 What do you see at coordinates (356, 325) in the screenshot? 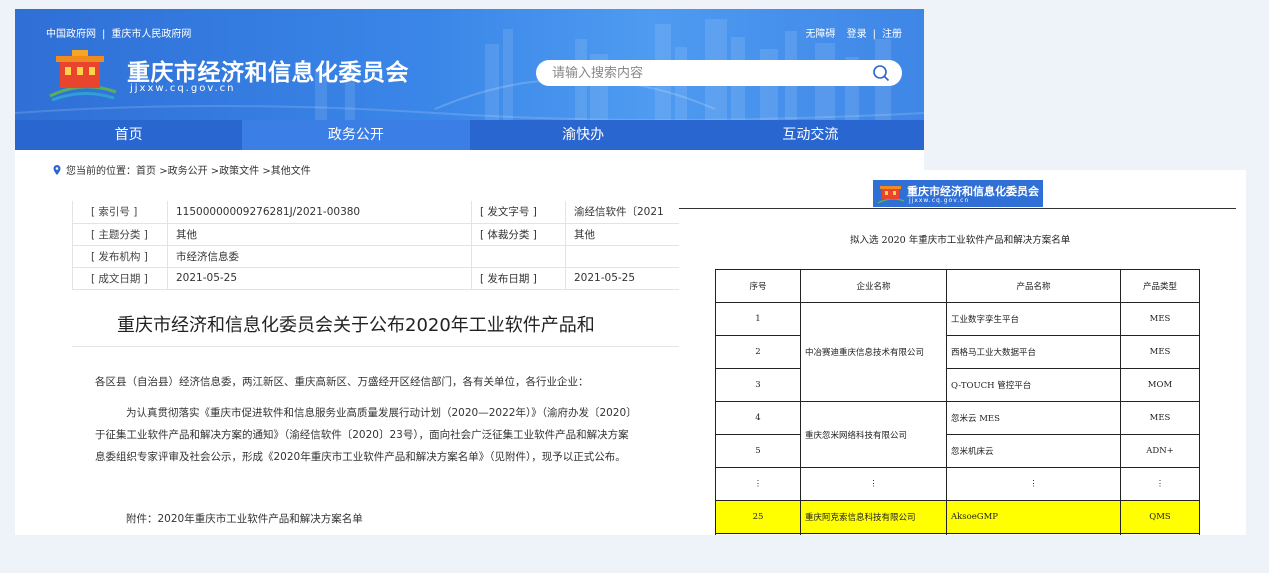
I see `article-title: 重庆市经济和信息化委员会关于公布2020年工业软件产品和` at bounding box center [356, 325].